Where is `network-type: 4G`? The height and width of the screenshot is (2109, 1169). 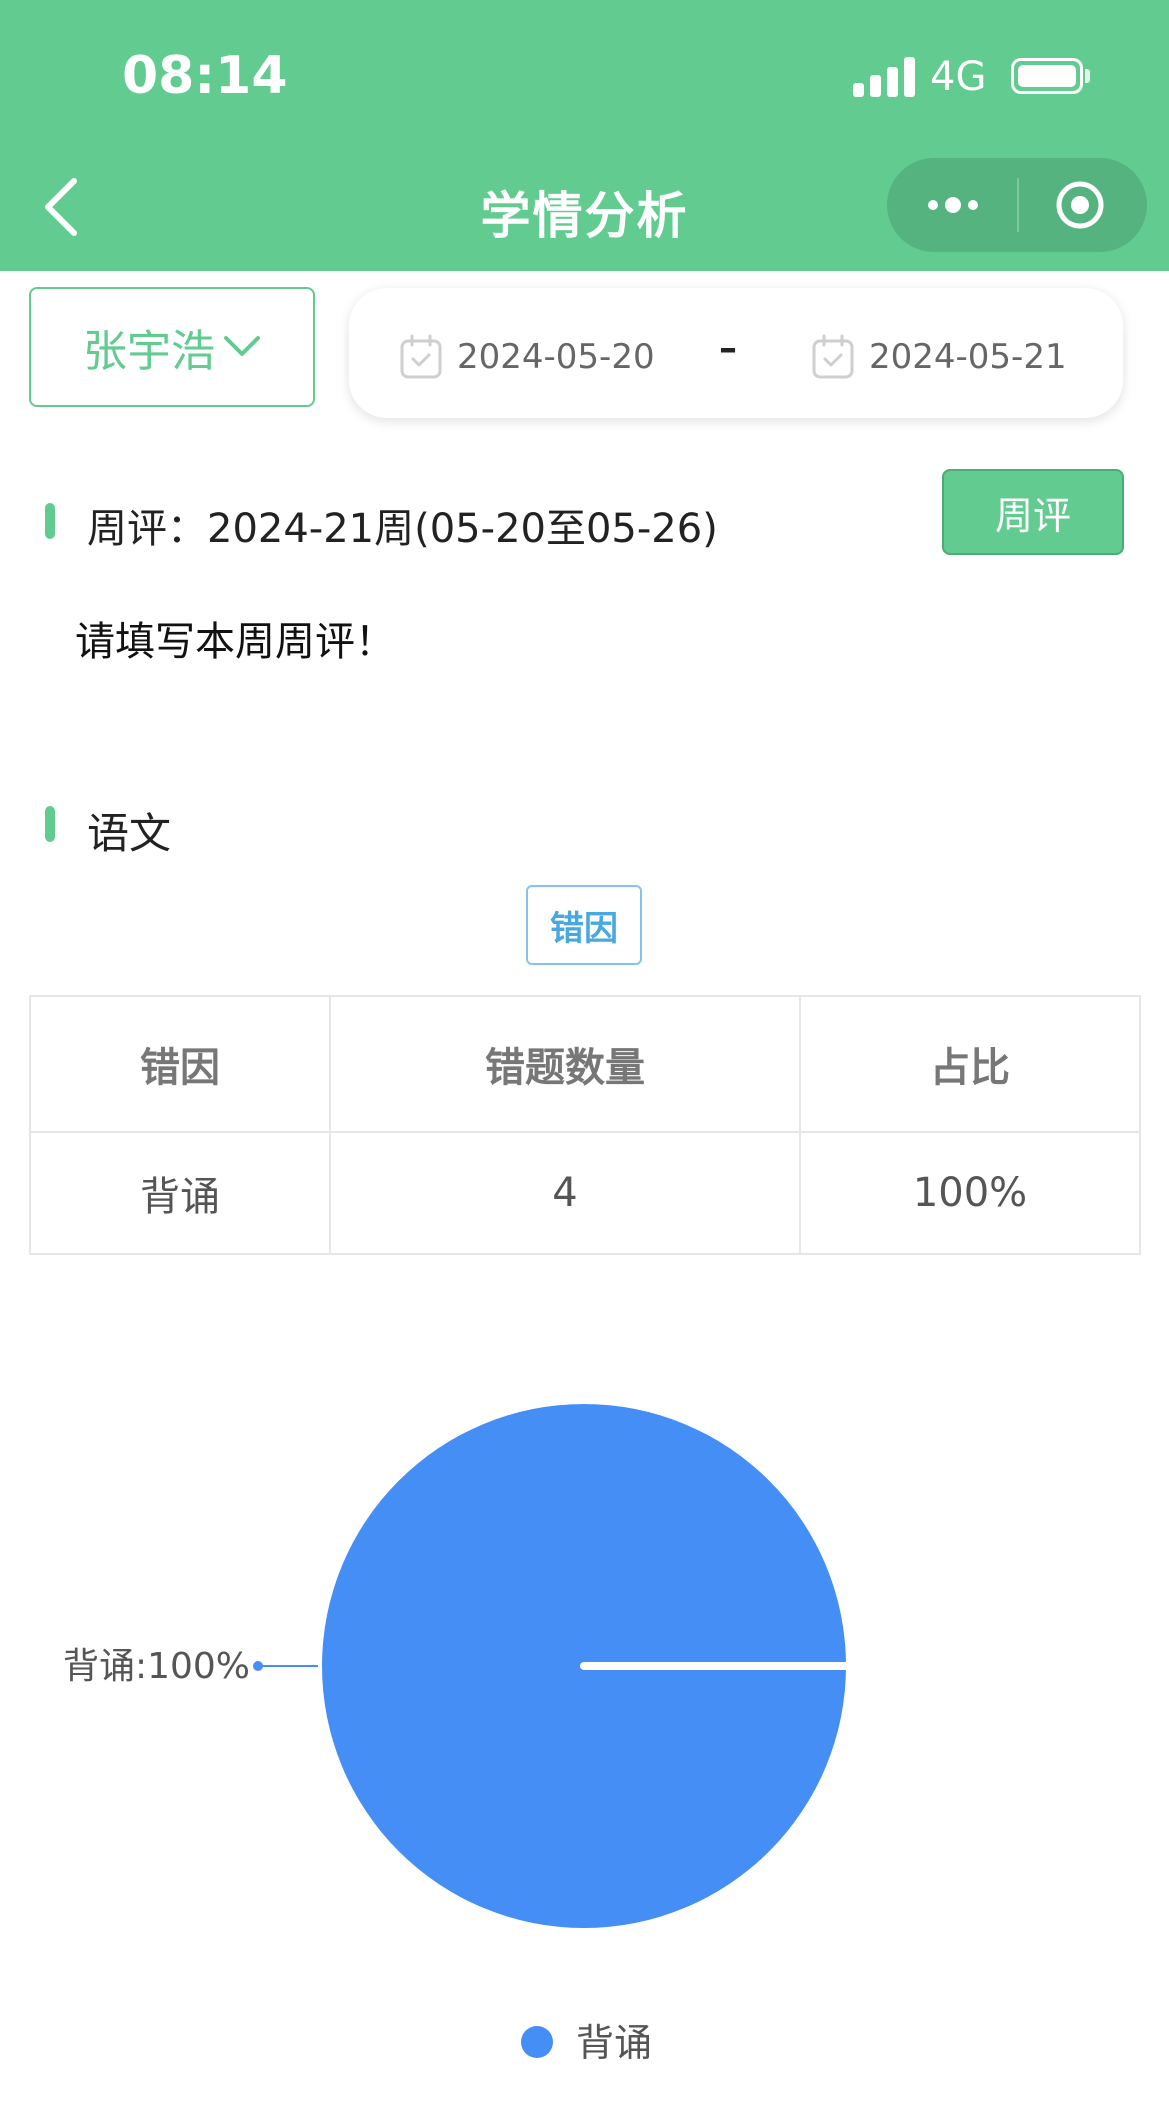 network-type: 4G is located at coordinates (958, 77).